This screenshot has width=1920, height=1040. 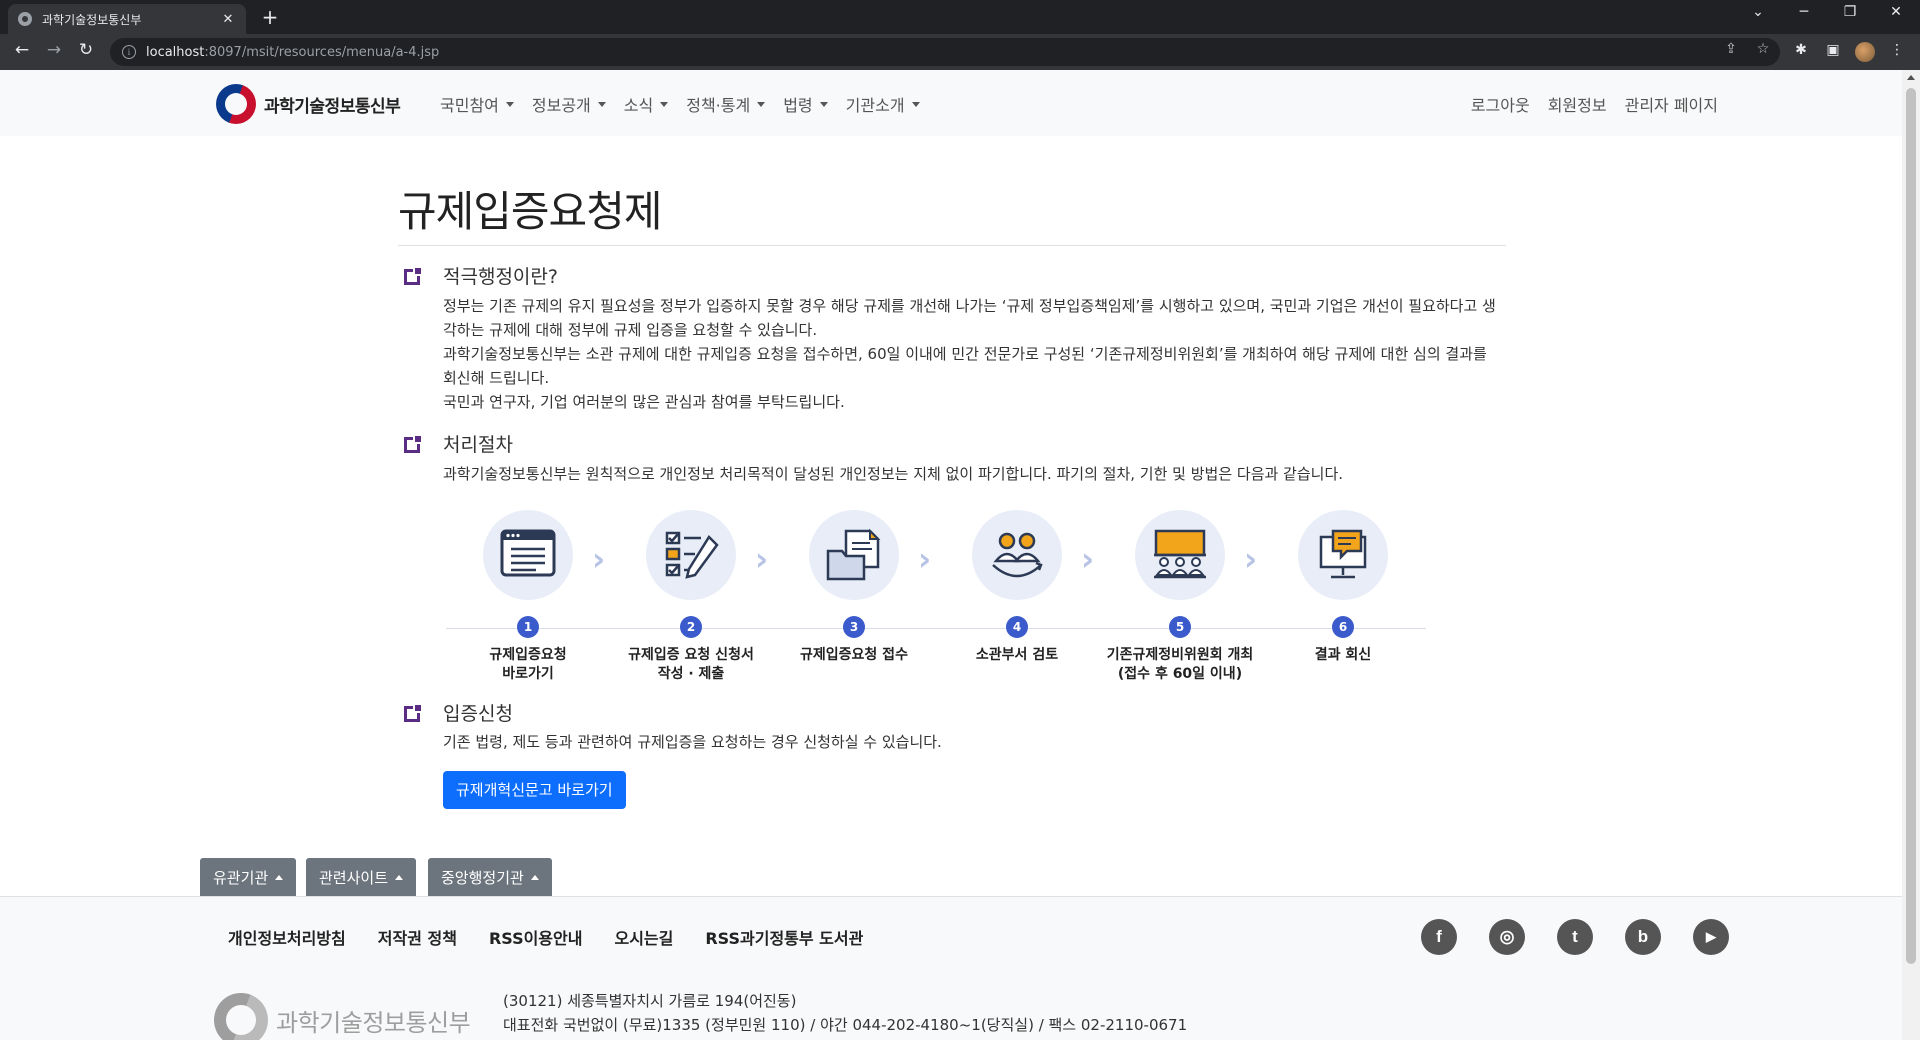 I want to click on back-icon: ←, so click(x=22, y=50).